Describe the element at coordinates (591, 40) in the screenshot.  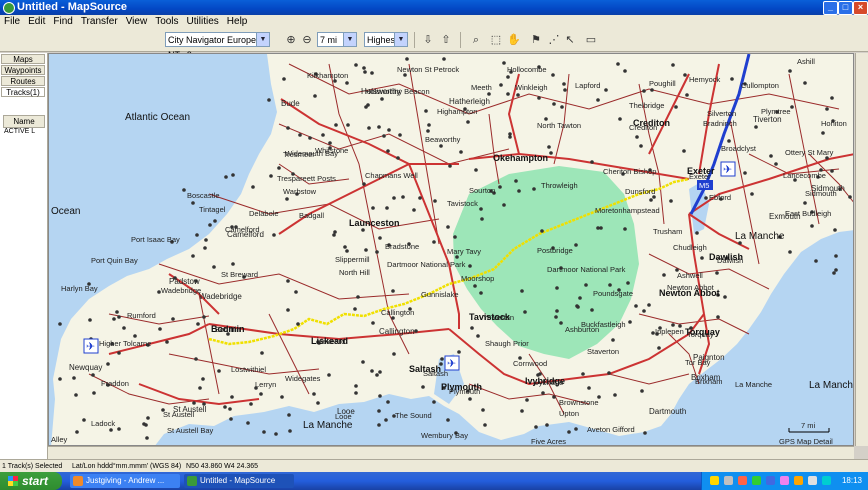
I see `measure-tool-icon: ▭` at that location.